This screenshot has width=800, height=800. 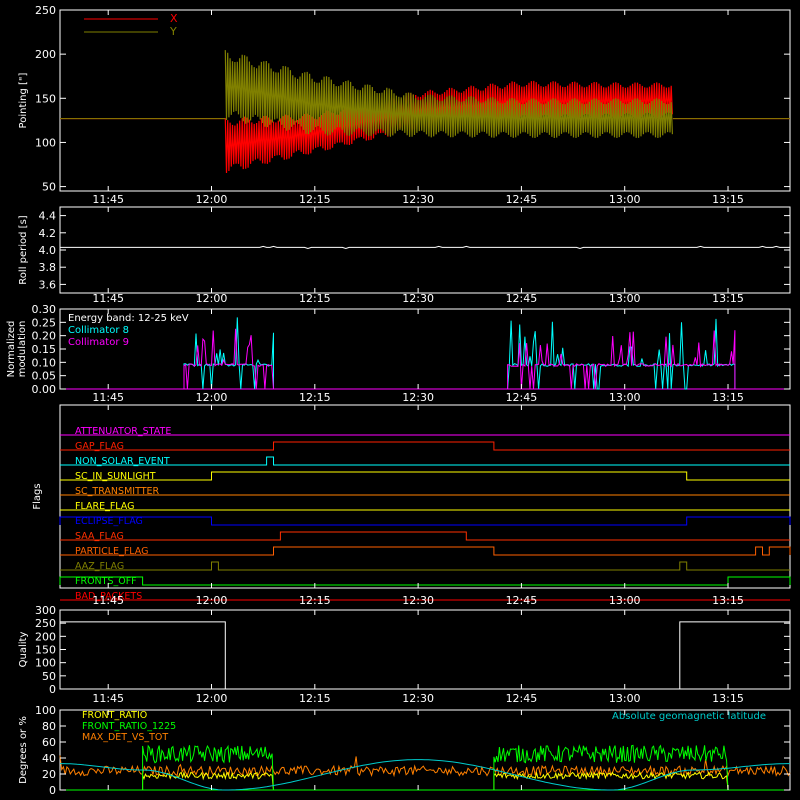 I want to click on y-tick-label: 3.8, so click(x=48, y=267).